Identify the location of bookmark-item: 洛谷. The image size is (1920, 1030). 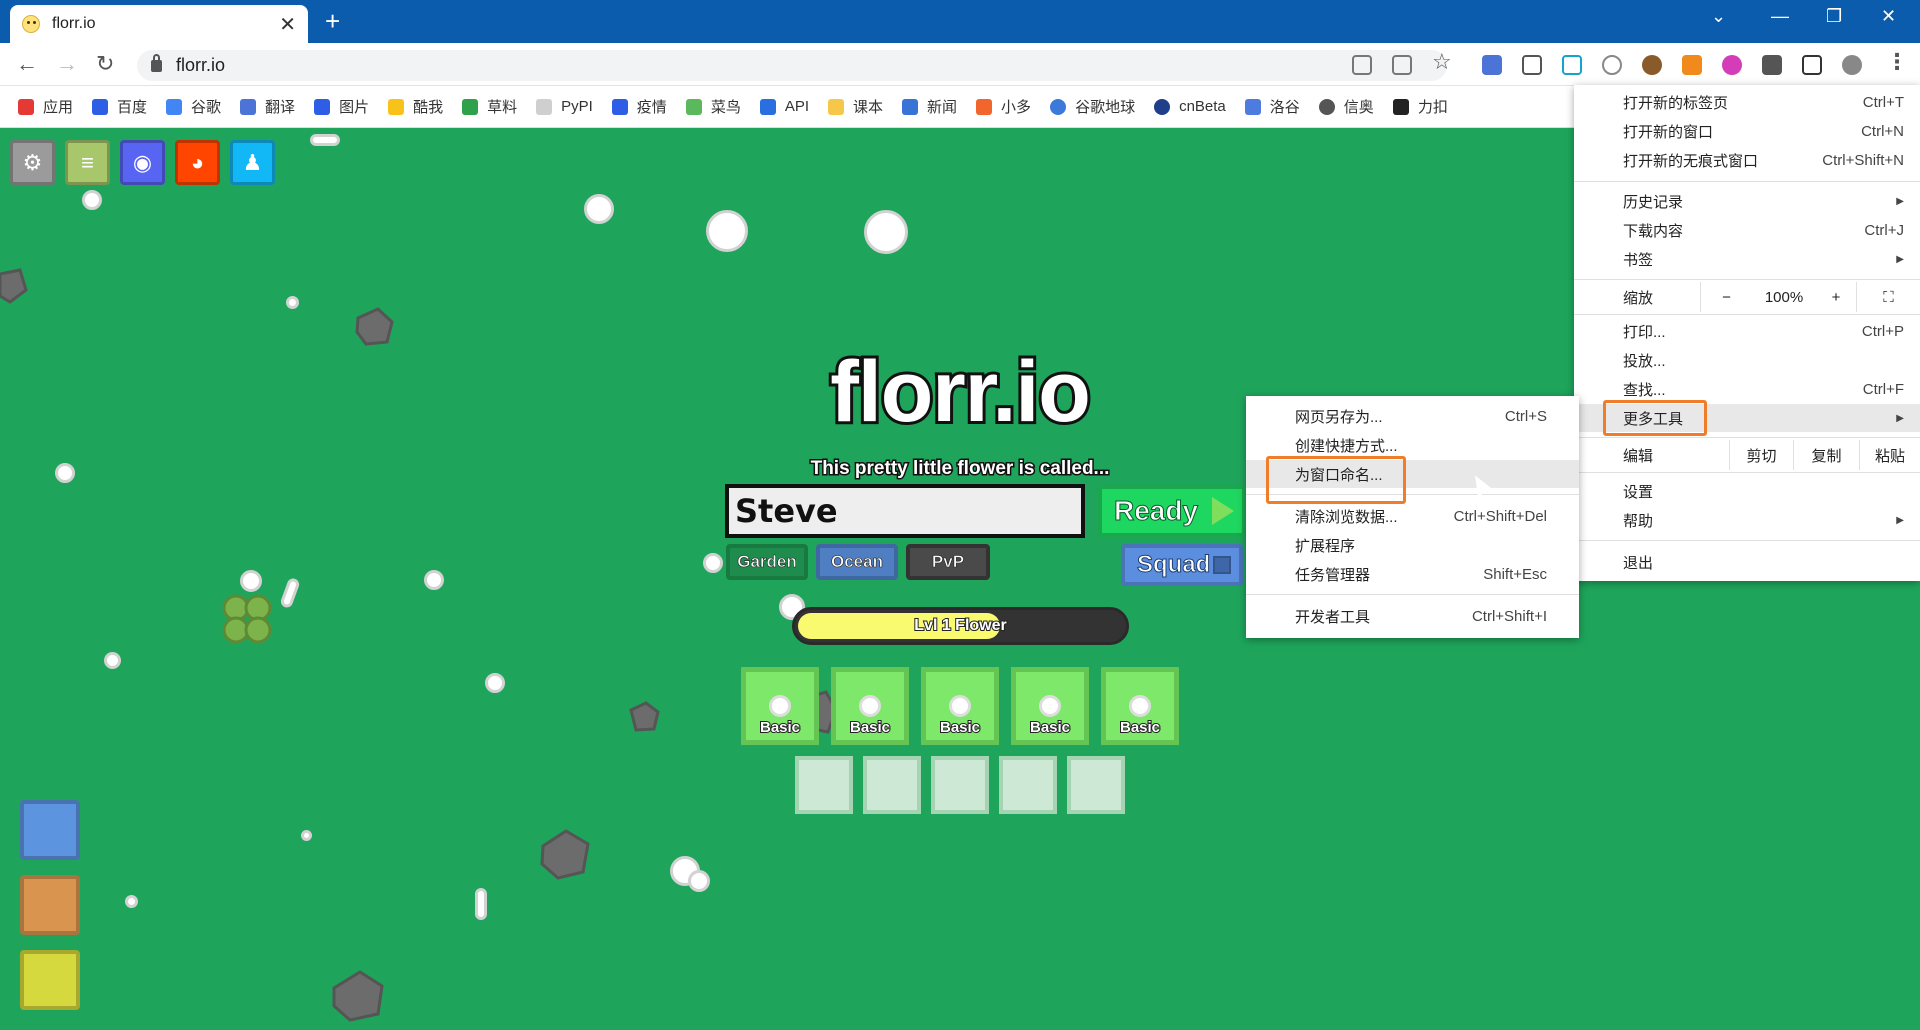
(1272, 106).